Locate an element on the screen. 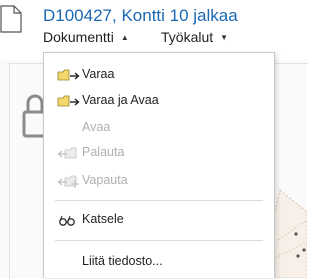  menu-item-label: Avaa is located at coordinates (96, 127).